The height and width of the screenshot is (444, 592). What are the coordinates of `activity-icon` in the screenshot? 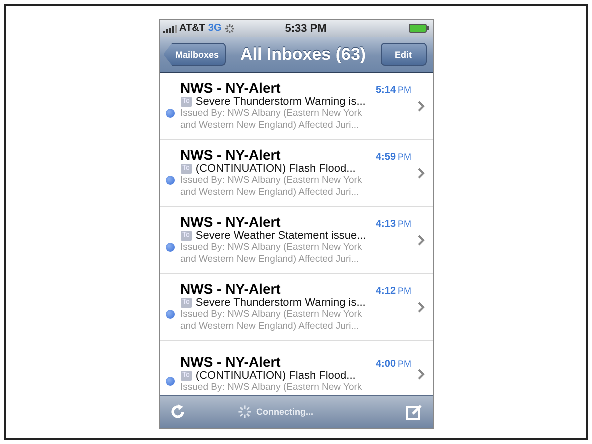 It's located at (229, 29).